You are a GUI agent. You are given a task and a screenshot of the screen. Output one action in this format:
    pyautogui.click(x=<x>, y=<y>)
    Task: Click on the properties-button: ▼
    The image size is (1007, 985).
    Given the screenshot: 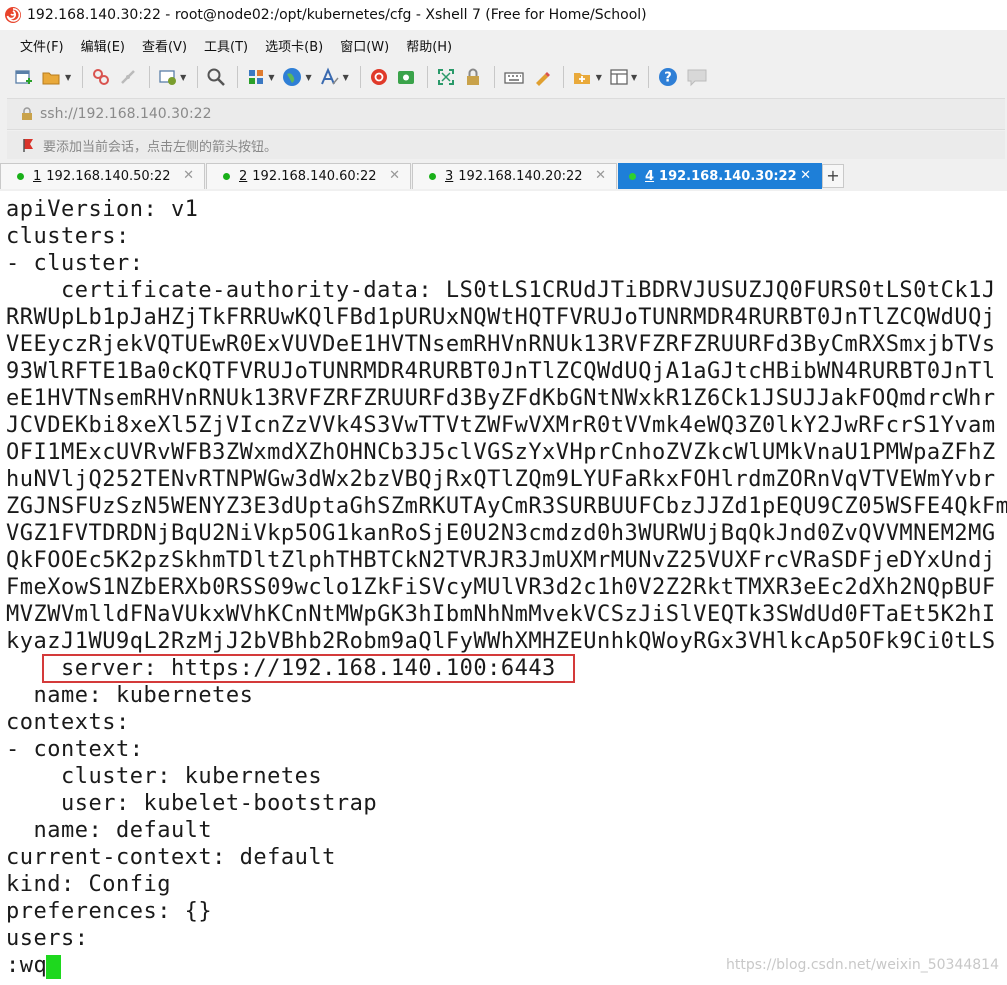 What is the action you would take?
    pyautogui.click(x=172, y=77)
    